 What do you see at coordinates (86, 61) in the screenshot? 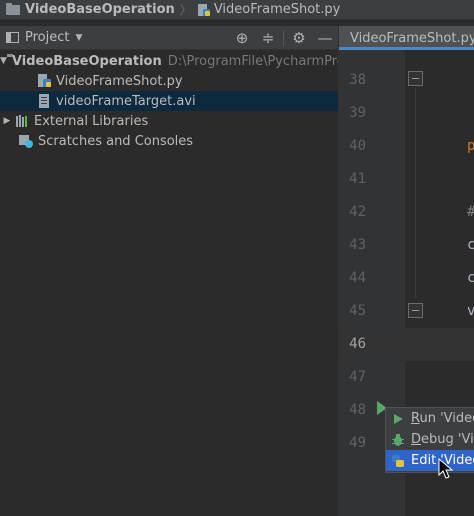
I see `tree-item-root-label: VideoBaseOperation` at bounding box center [86, 61].